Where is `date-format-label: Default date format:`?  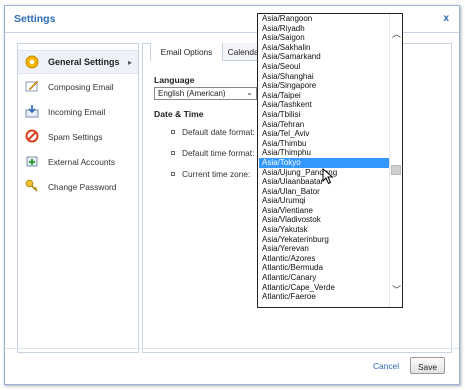 date-format-label: Default date format: is located at coordinates (218, 132).